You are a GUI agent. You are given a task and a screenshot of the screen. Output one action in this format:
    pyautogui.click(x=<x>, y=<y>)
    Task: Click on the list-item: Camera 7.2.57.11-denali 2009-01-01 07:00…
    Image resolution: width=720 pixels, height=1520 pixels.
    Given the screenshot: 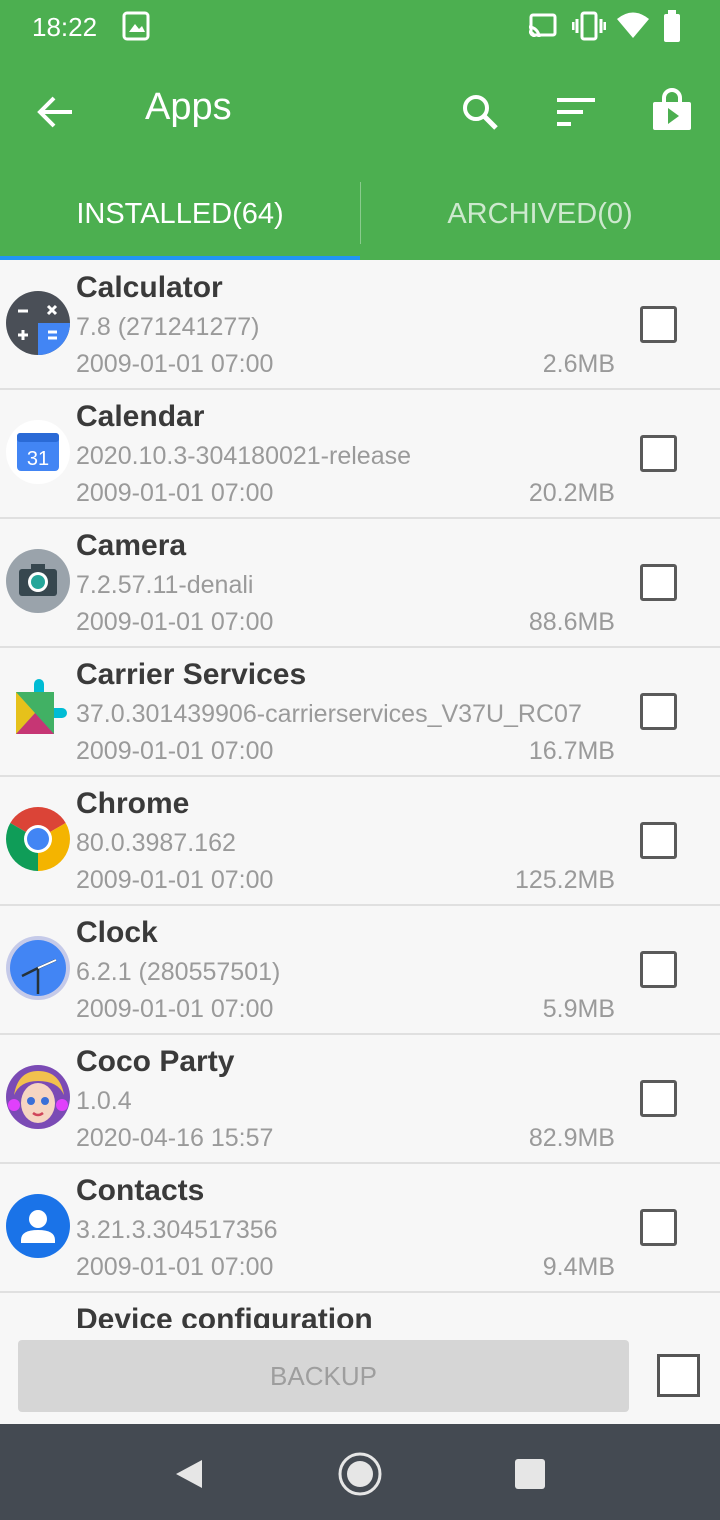 What is the action you would take?
    pyautogui.click(x=360, y=583)
    